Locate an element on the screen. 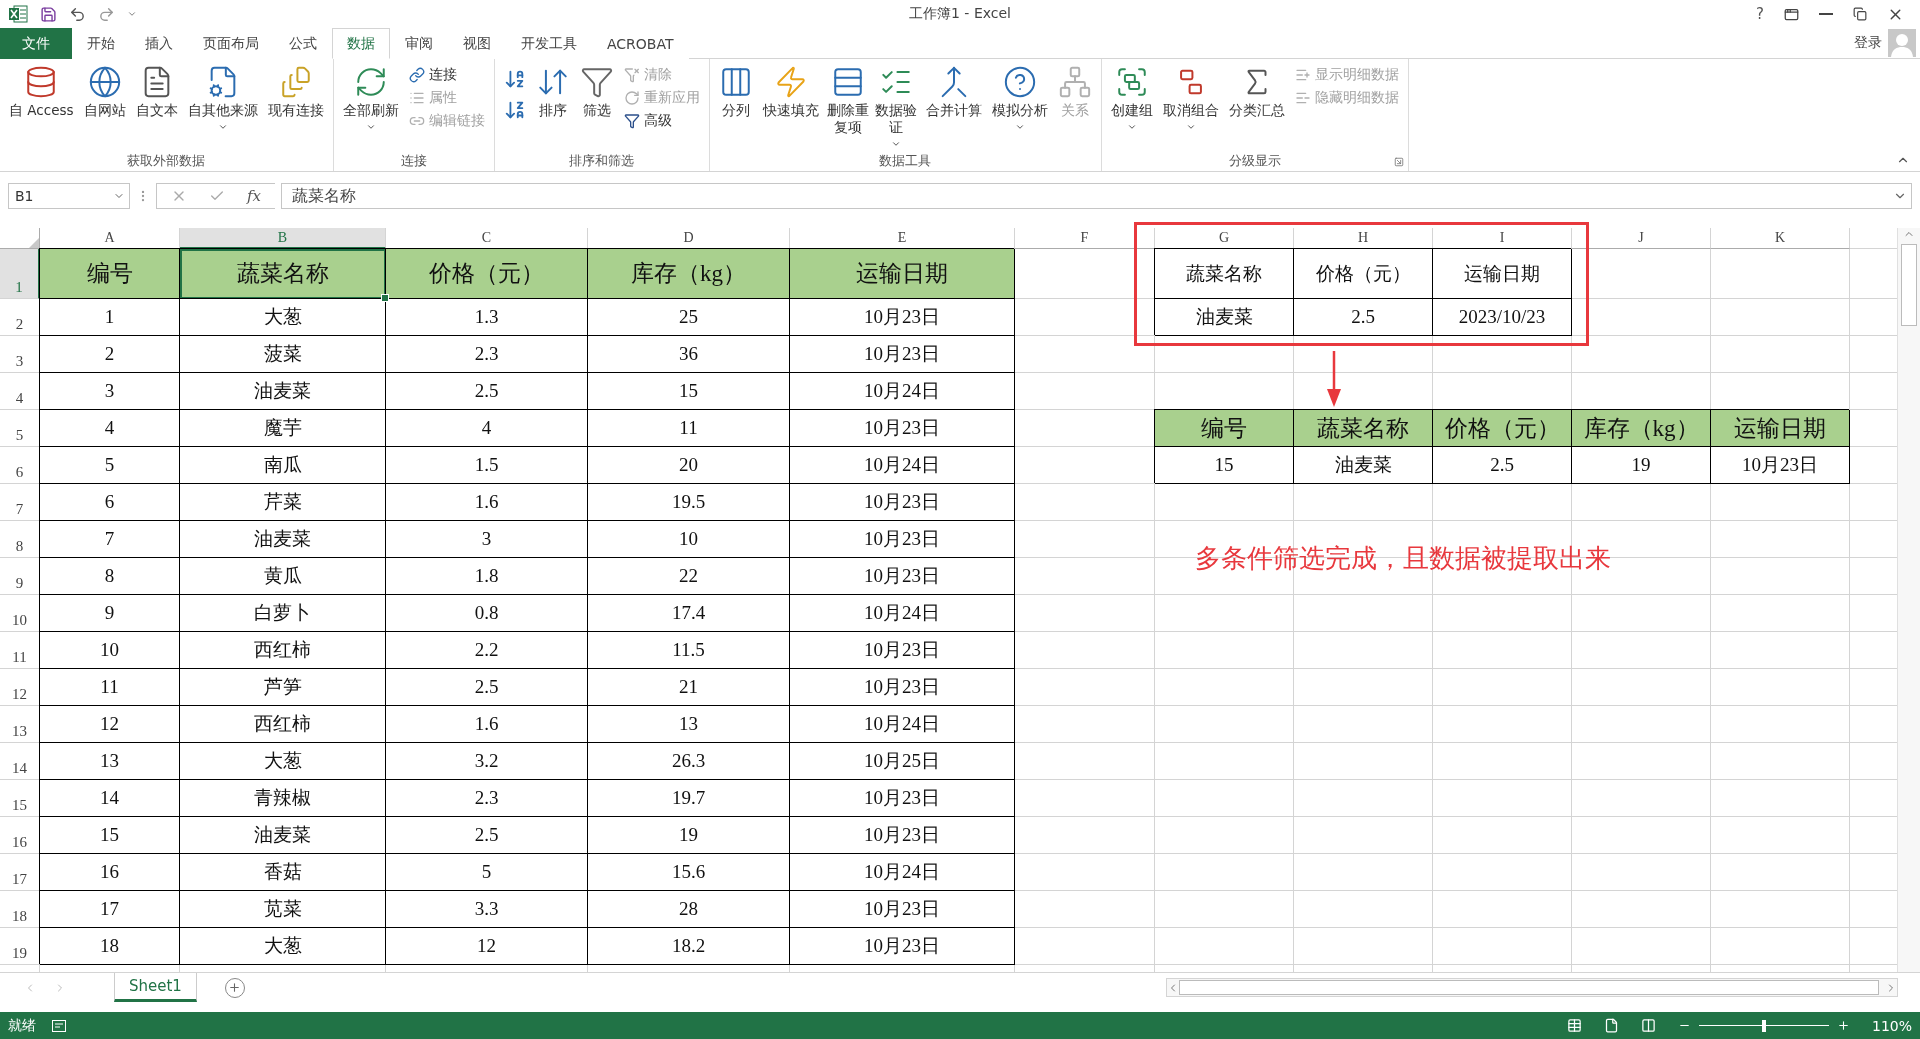 The image size is (1920, 1039). group-title: 排序和筛选 is located at coordinates (601, 161).